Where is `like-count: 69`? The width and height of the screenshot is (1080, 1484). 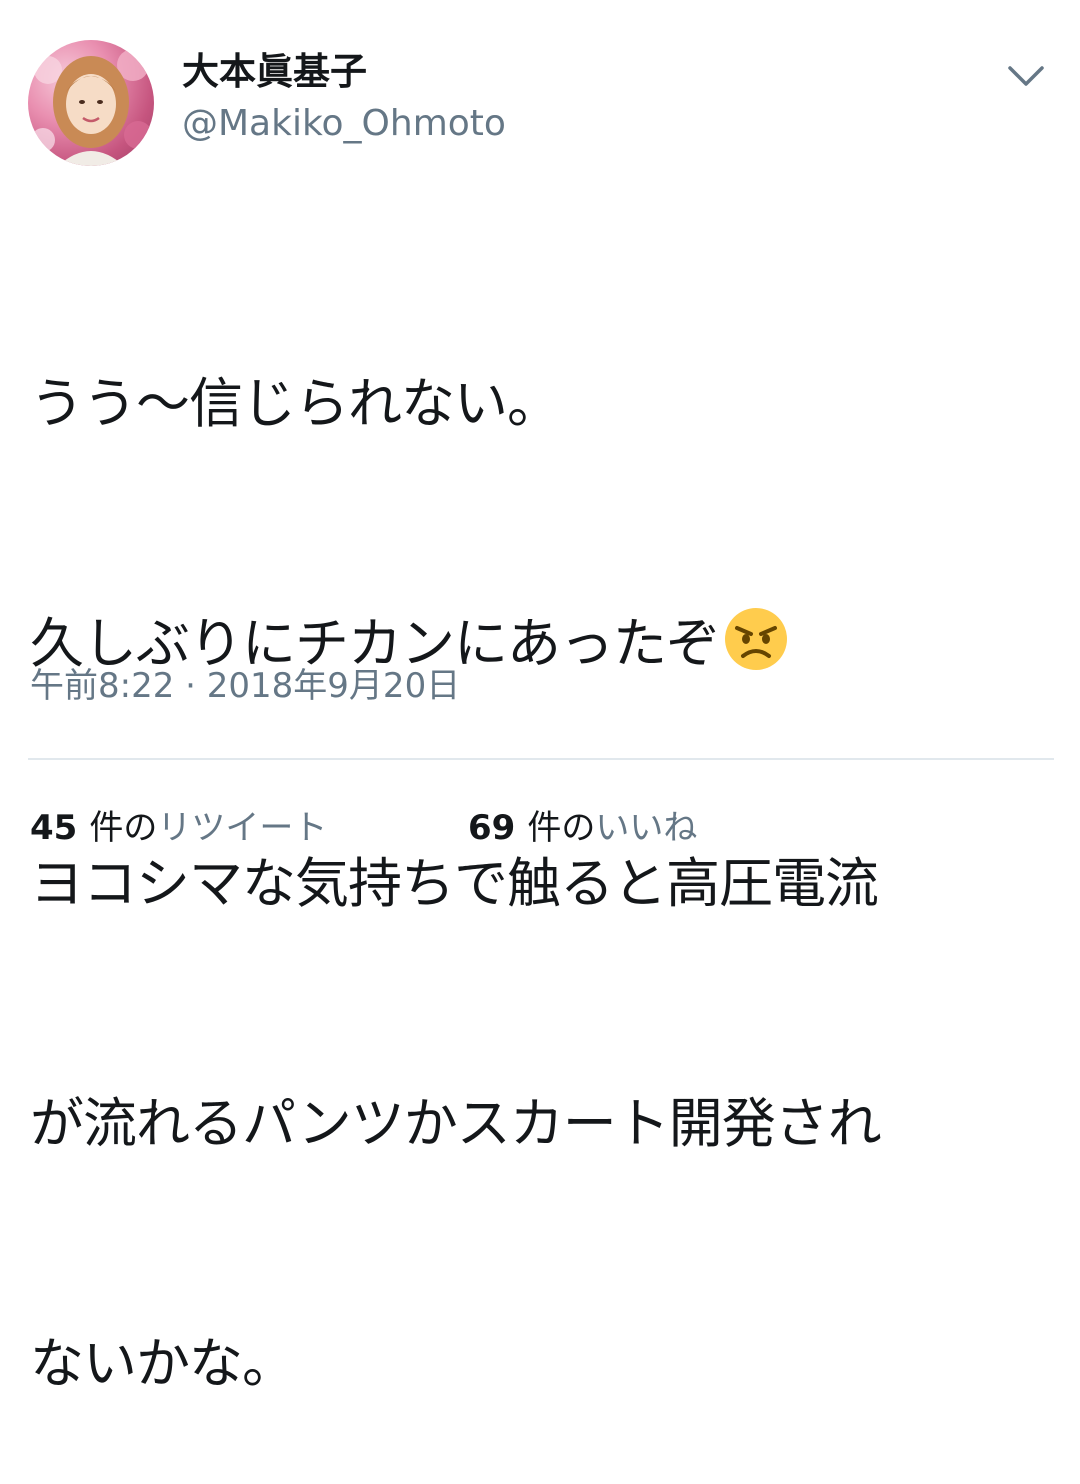
like-count: 69 is located at coordinates (492, 828).